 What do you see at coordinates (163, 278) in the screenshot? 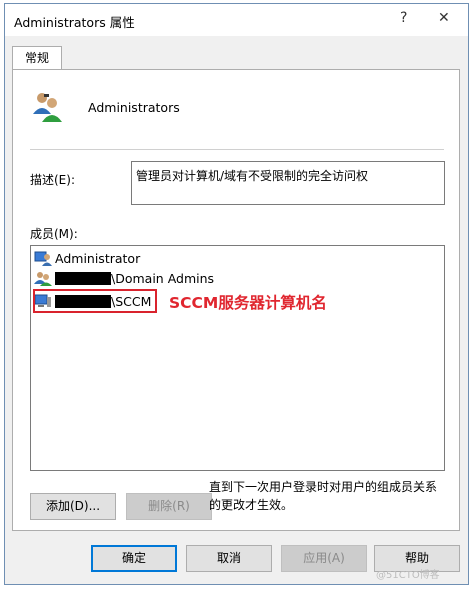
I see `member-name: \Domain Admins` at bounding box center [163, 278].